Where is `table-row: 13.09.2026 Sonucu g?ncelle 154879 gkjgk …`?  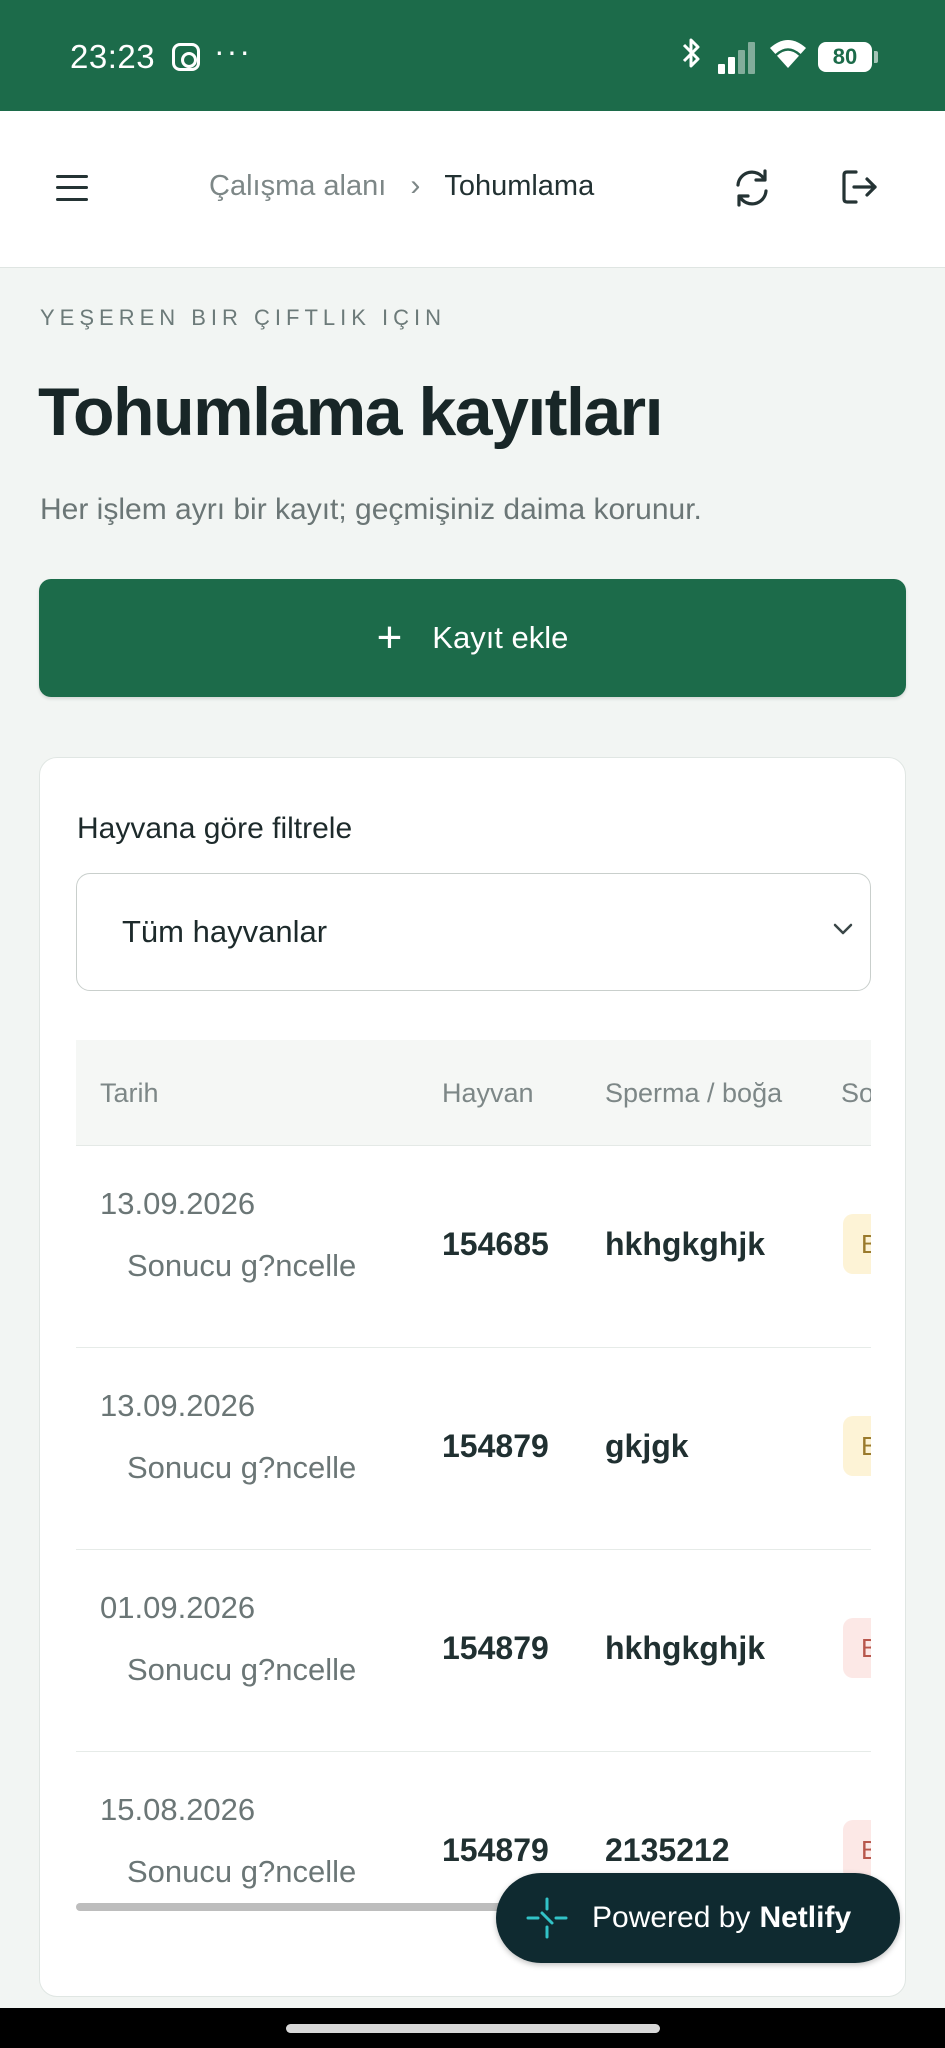
table-row: 13.09.2026 Sonucu g?ncelle 154879 gkjgk … is located at coordinates (473, 1449).